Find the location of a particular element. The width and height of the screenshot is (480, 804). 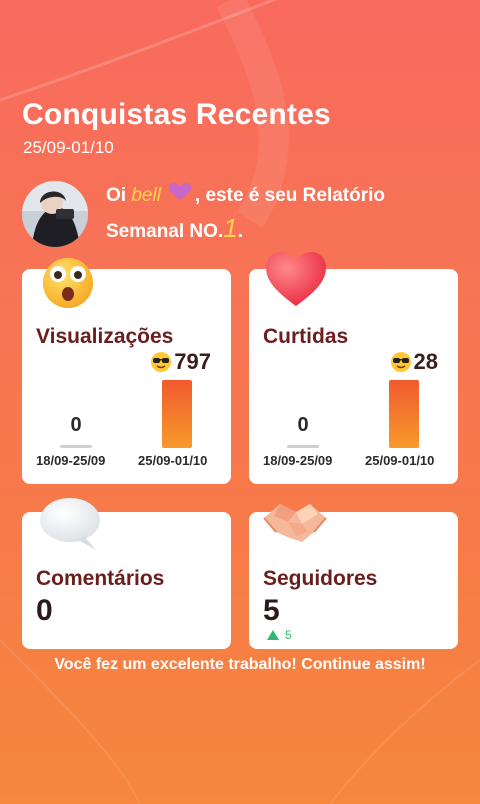

likes-previous-bar is located at coordinates (303, 446).